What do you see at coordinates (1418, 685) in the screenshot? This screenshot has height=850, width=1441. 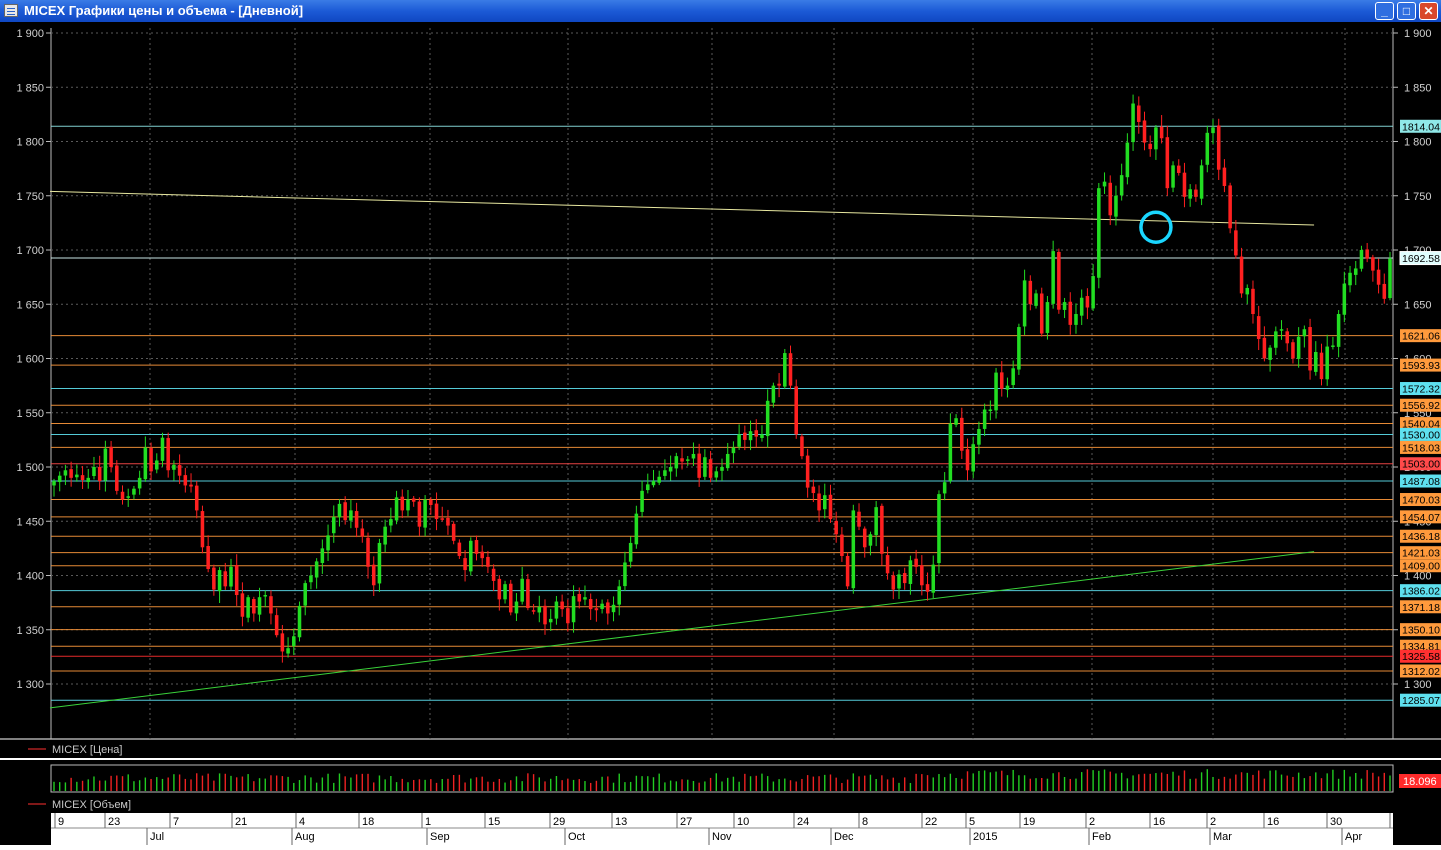 I see `y-tick-label-right: 1 300` at bounding box center [1418, 685].